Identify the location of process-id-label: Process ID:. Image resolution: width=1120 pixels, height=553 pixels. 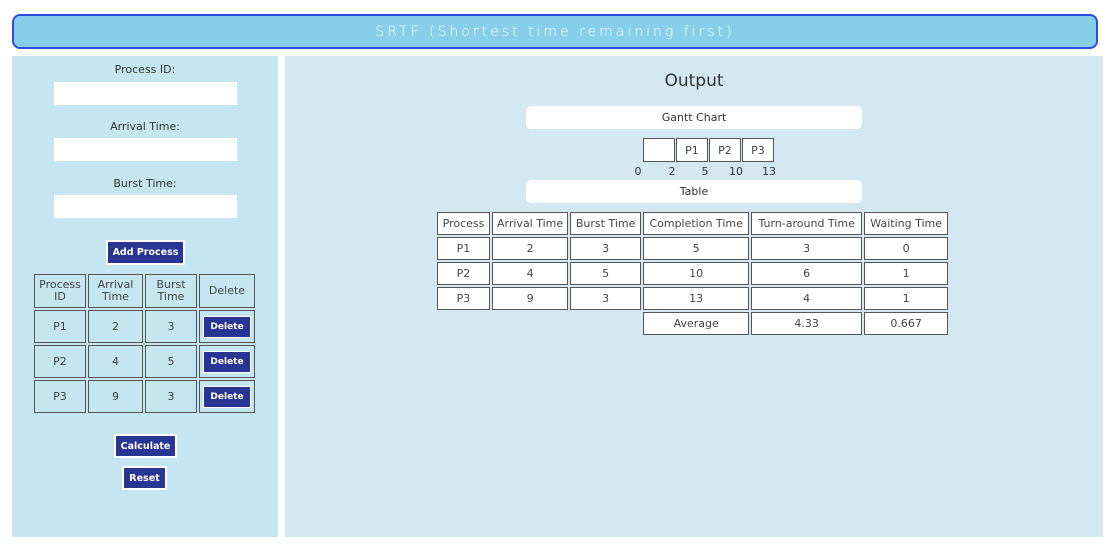
(145, 69).